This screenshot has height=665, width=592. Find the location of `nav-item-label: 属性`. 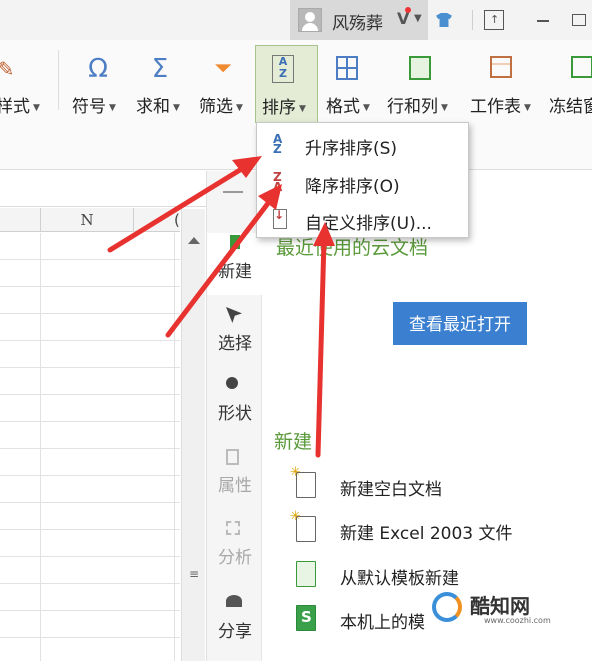

nav-item-label: 属性 is located at coordinates (235, 486).